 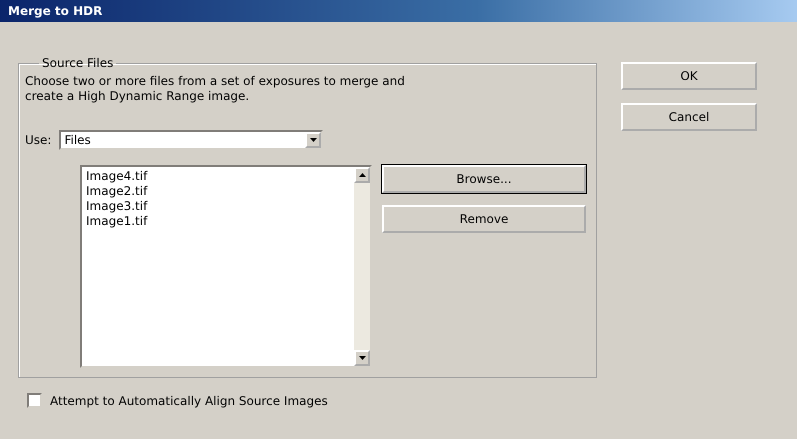 What do you see at coordinates (689, 76) in the screenshot?
I see `dialog-button: OK` at bounding box center [689, 76].